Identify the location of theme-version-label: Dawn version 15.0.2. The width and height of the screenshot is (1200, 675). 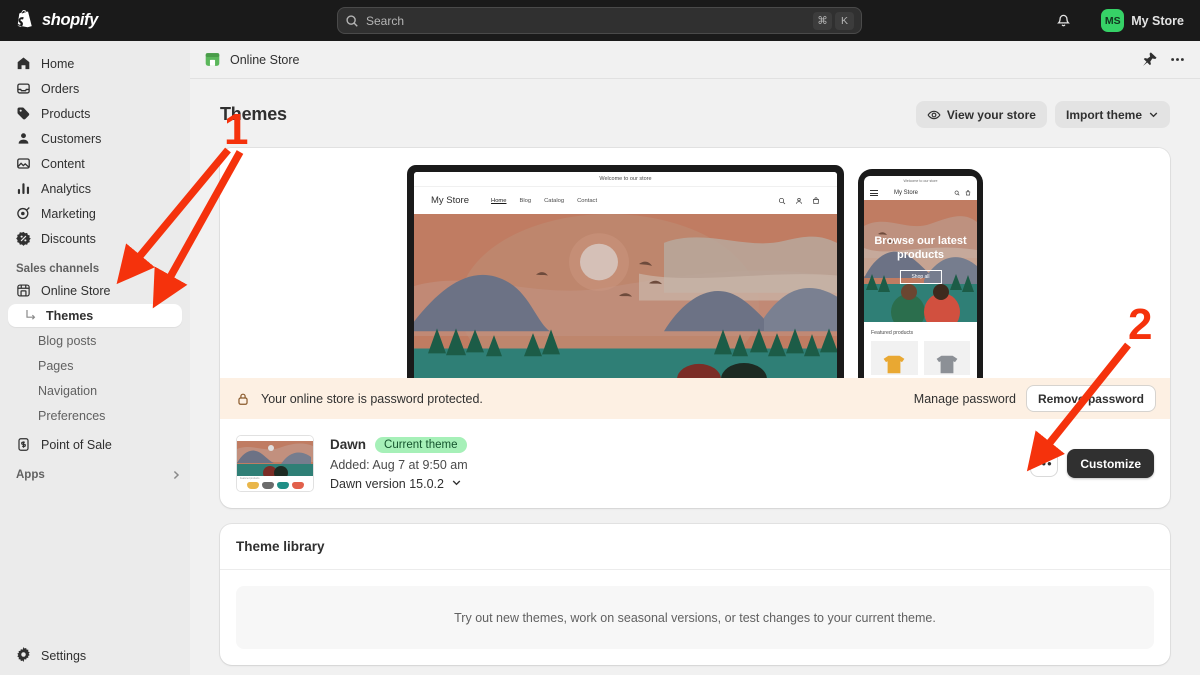
(387, 483).